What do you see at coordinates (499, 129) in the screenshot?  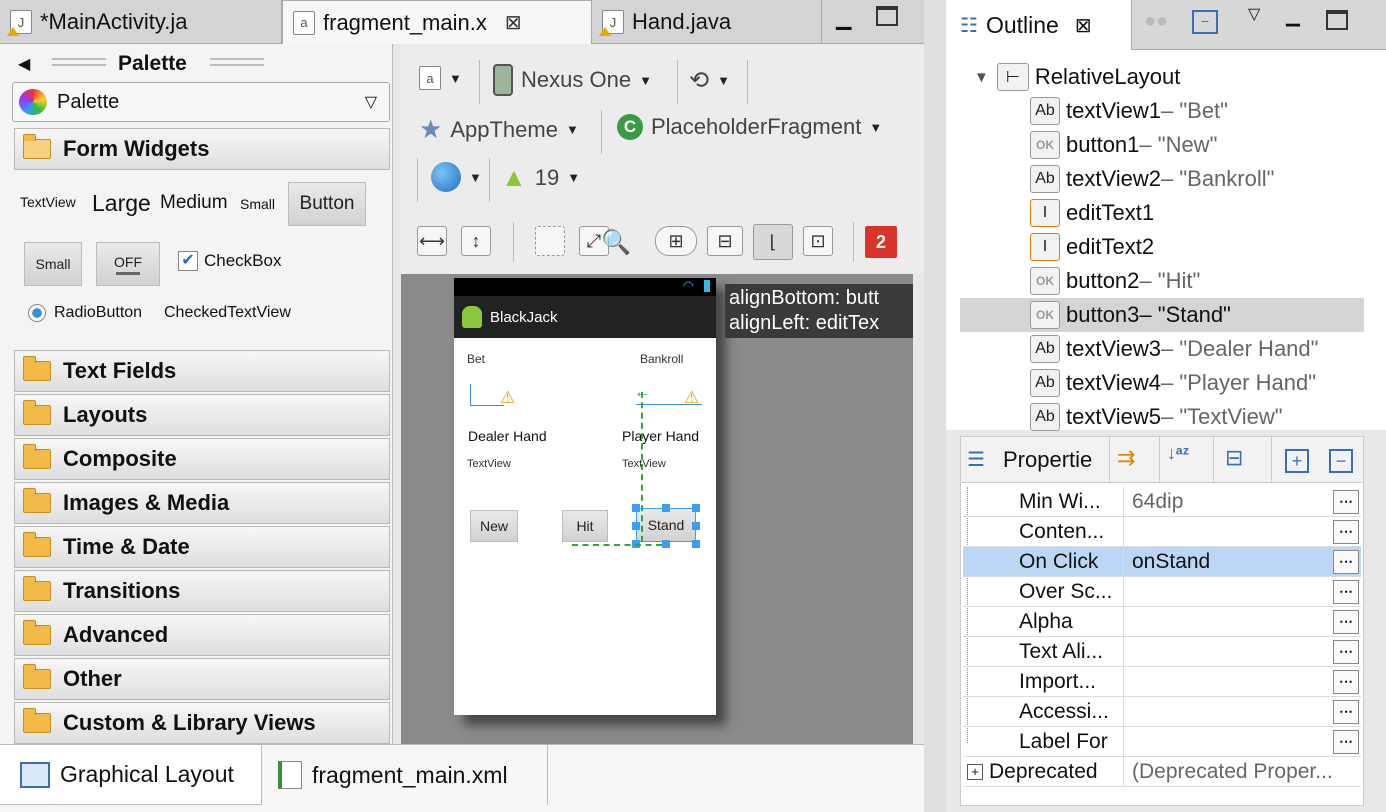 I see `theme-selector: ★ AppTheme ▼` at bounding box center [499, 129].